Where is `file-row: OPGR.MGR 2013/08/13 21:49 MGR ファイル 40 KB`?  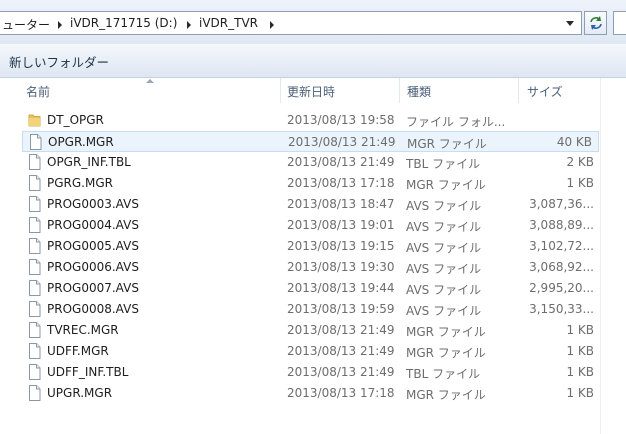 file-row: OPGR.MGR 2013/08/13 21:49 MGR ファイル 40 KB is located at coordinates (310, 141).